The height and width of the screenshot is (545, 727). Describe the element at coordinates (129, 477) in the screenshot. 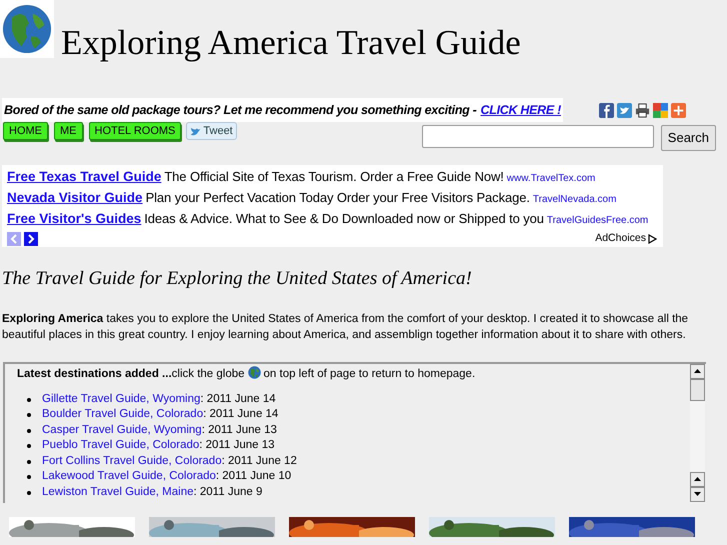

I see `destination-link: Lakewood Travel Guide, Colorado` at that location.